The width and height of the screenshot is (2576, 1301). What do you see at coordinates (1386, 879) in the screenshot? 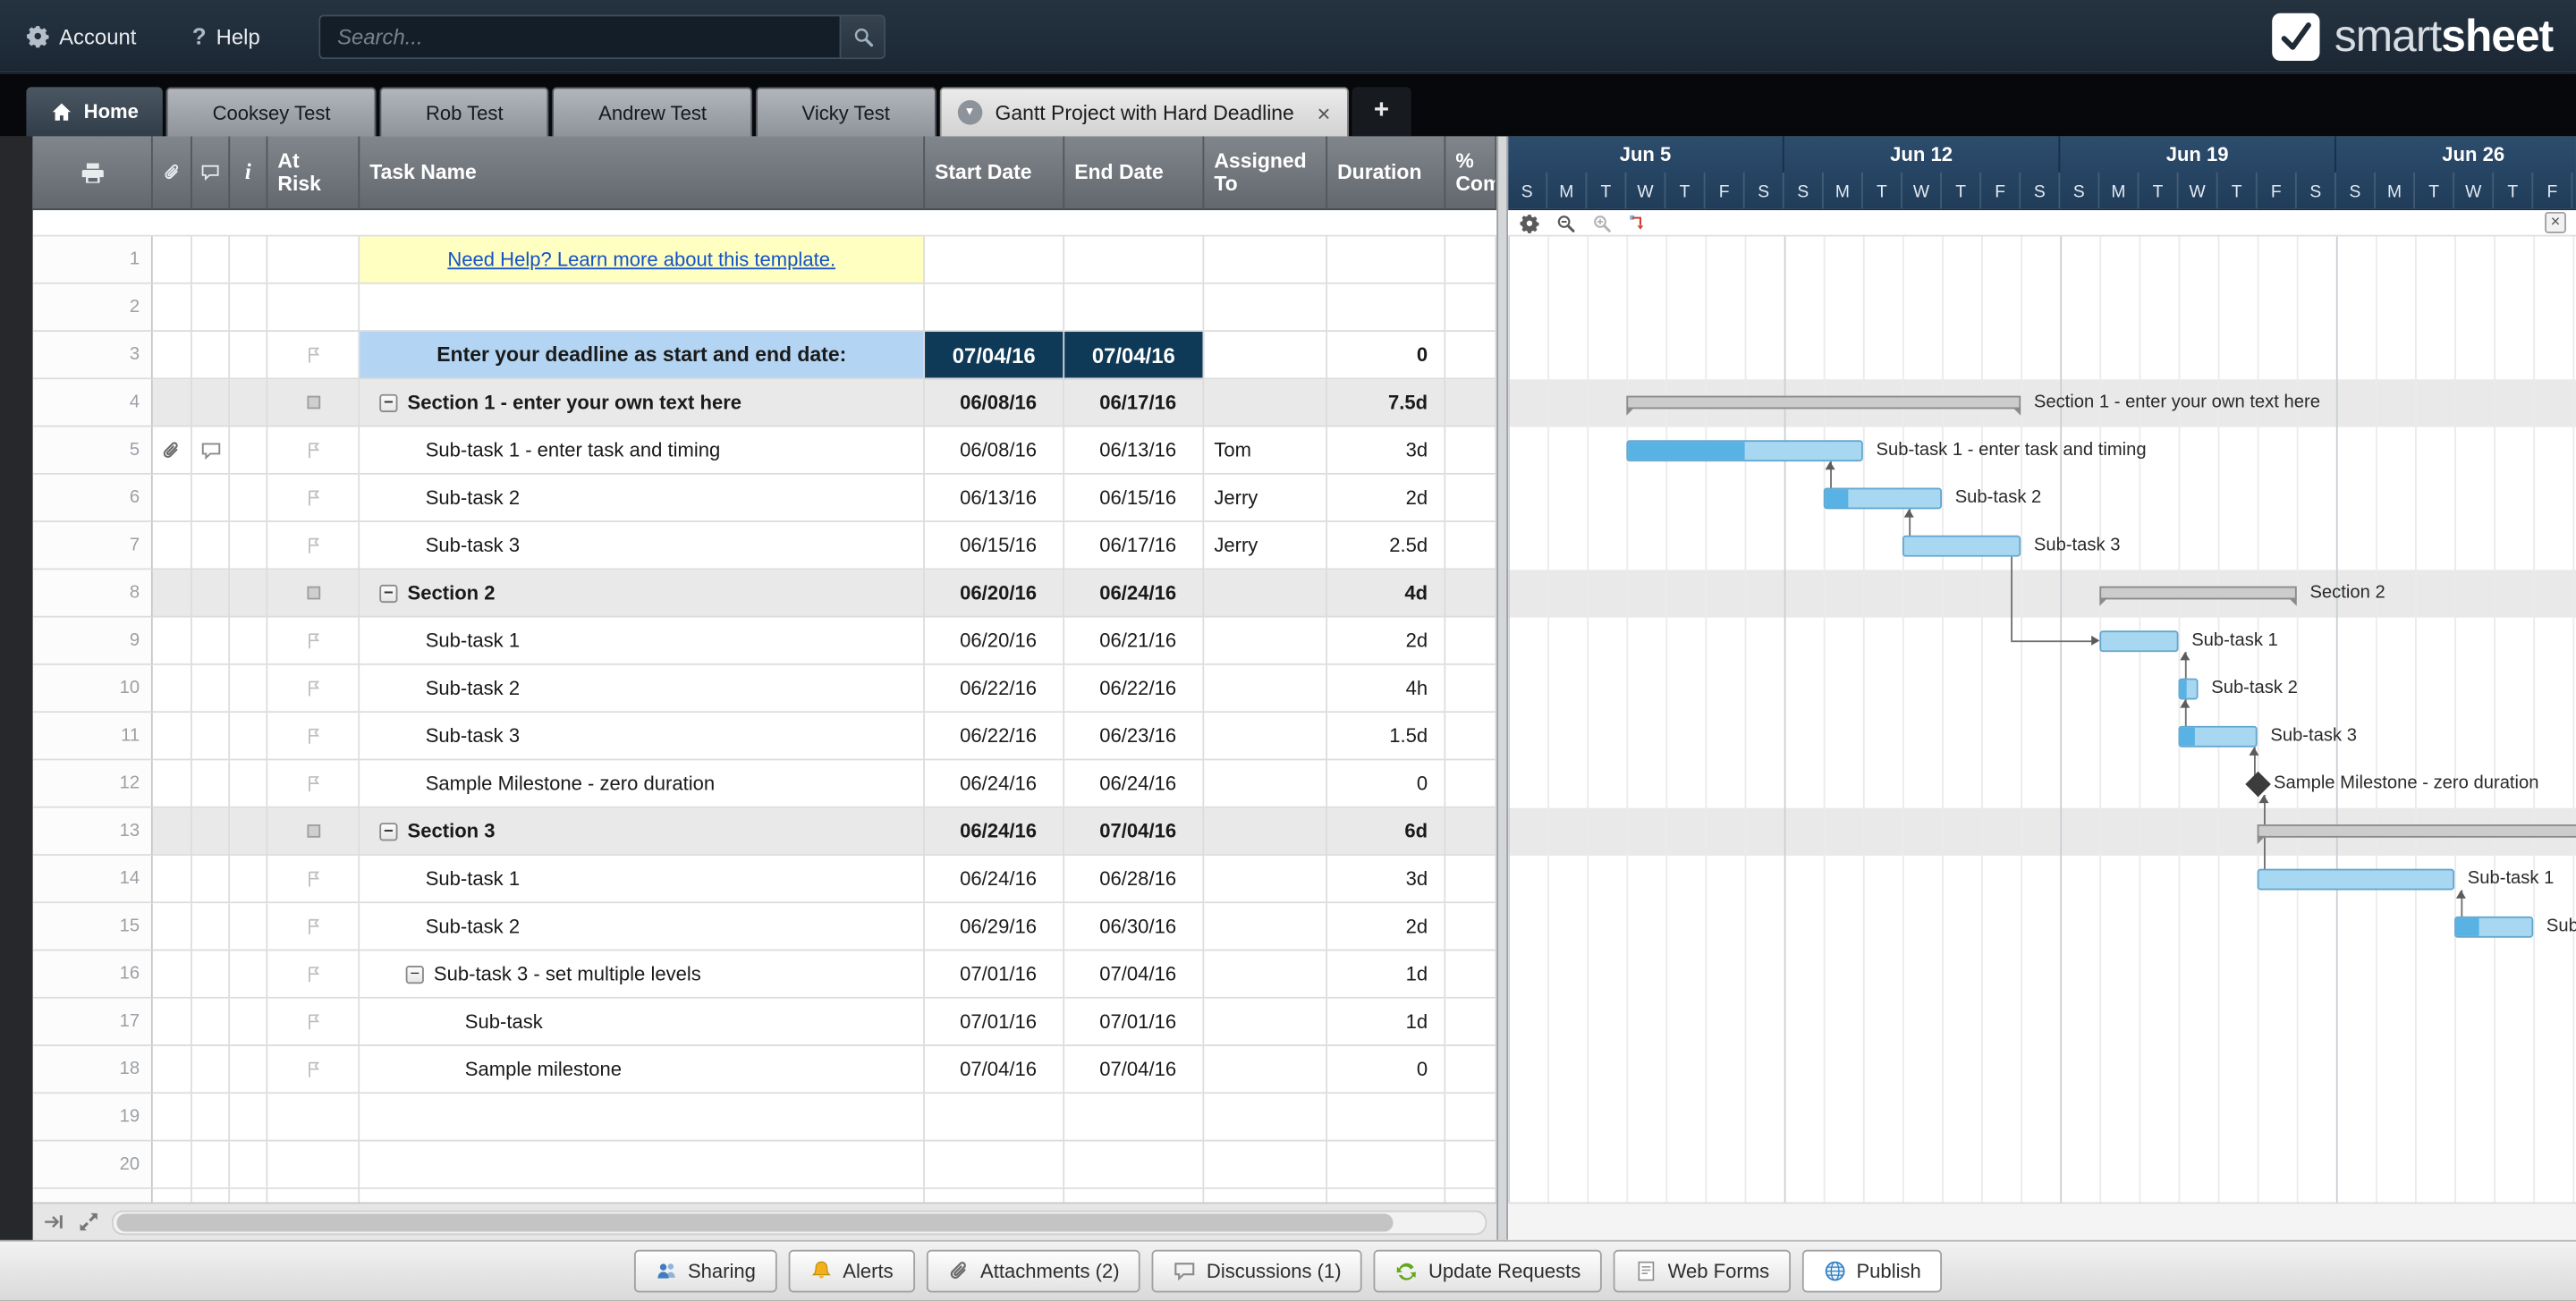
I see `duration-cell: 3d` at bounding box center [1386, 879].